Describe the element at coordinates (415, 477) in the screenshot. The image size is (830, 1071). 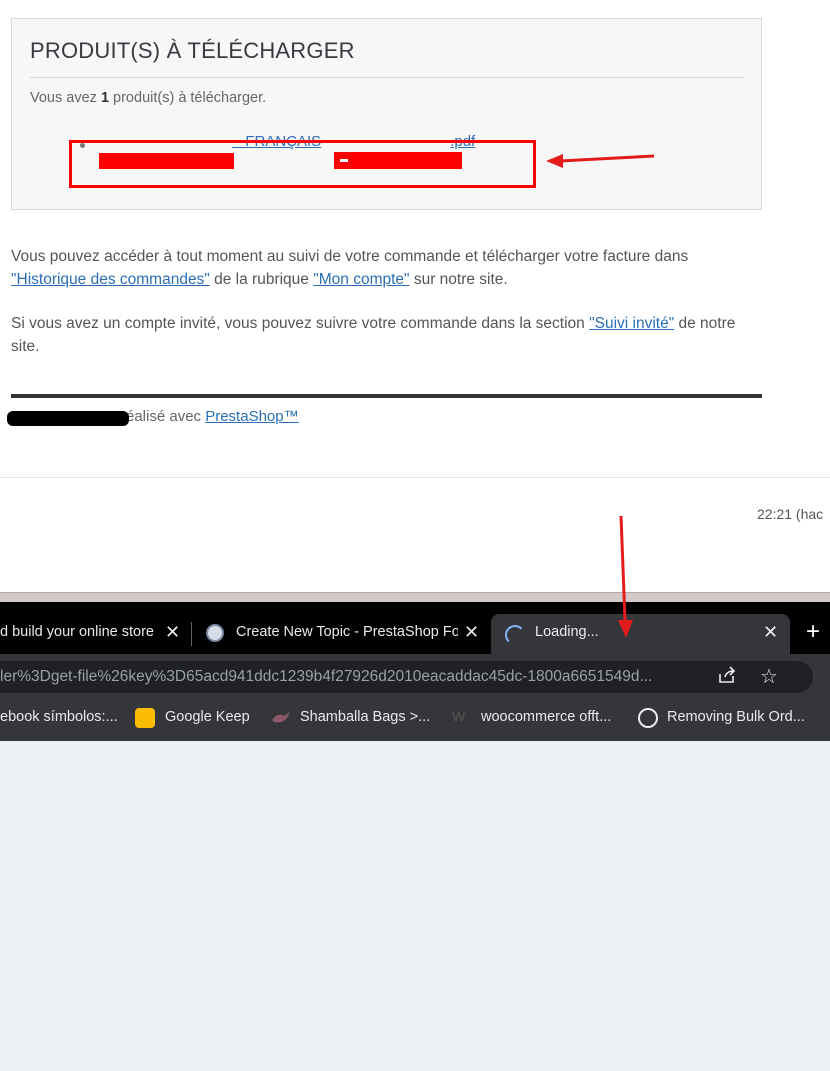
I see `message-divider` at that location.